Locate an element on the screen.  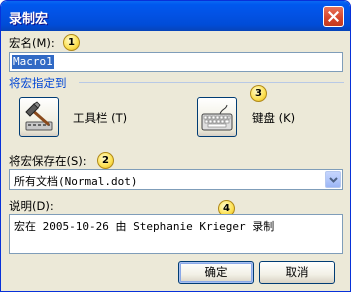
dialog-title: 录制宏 is located at coordinates (29, 19).